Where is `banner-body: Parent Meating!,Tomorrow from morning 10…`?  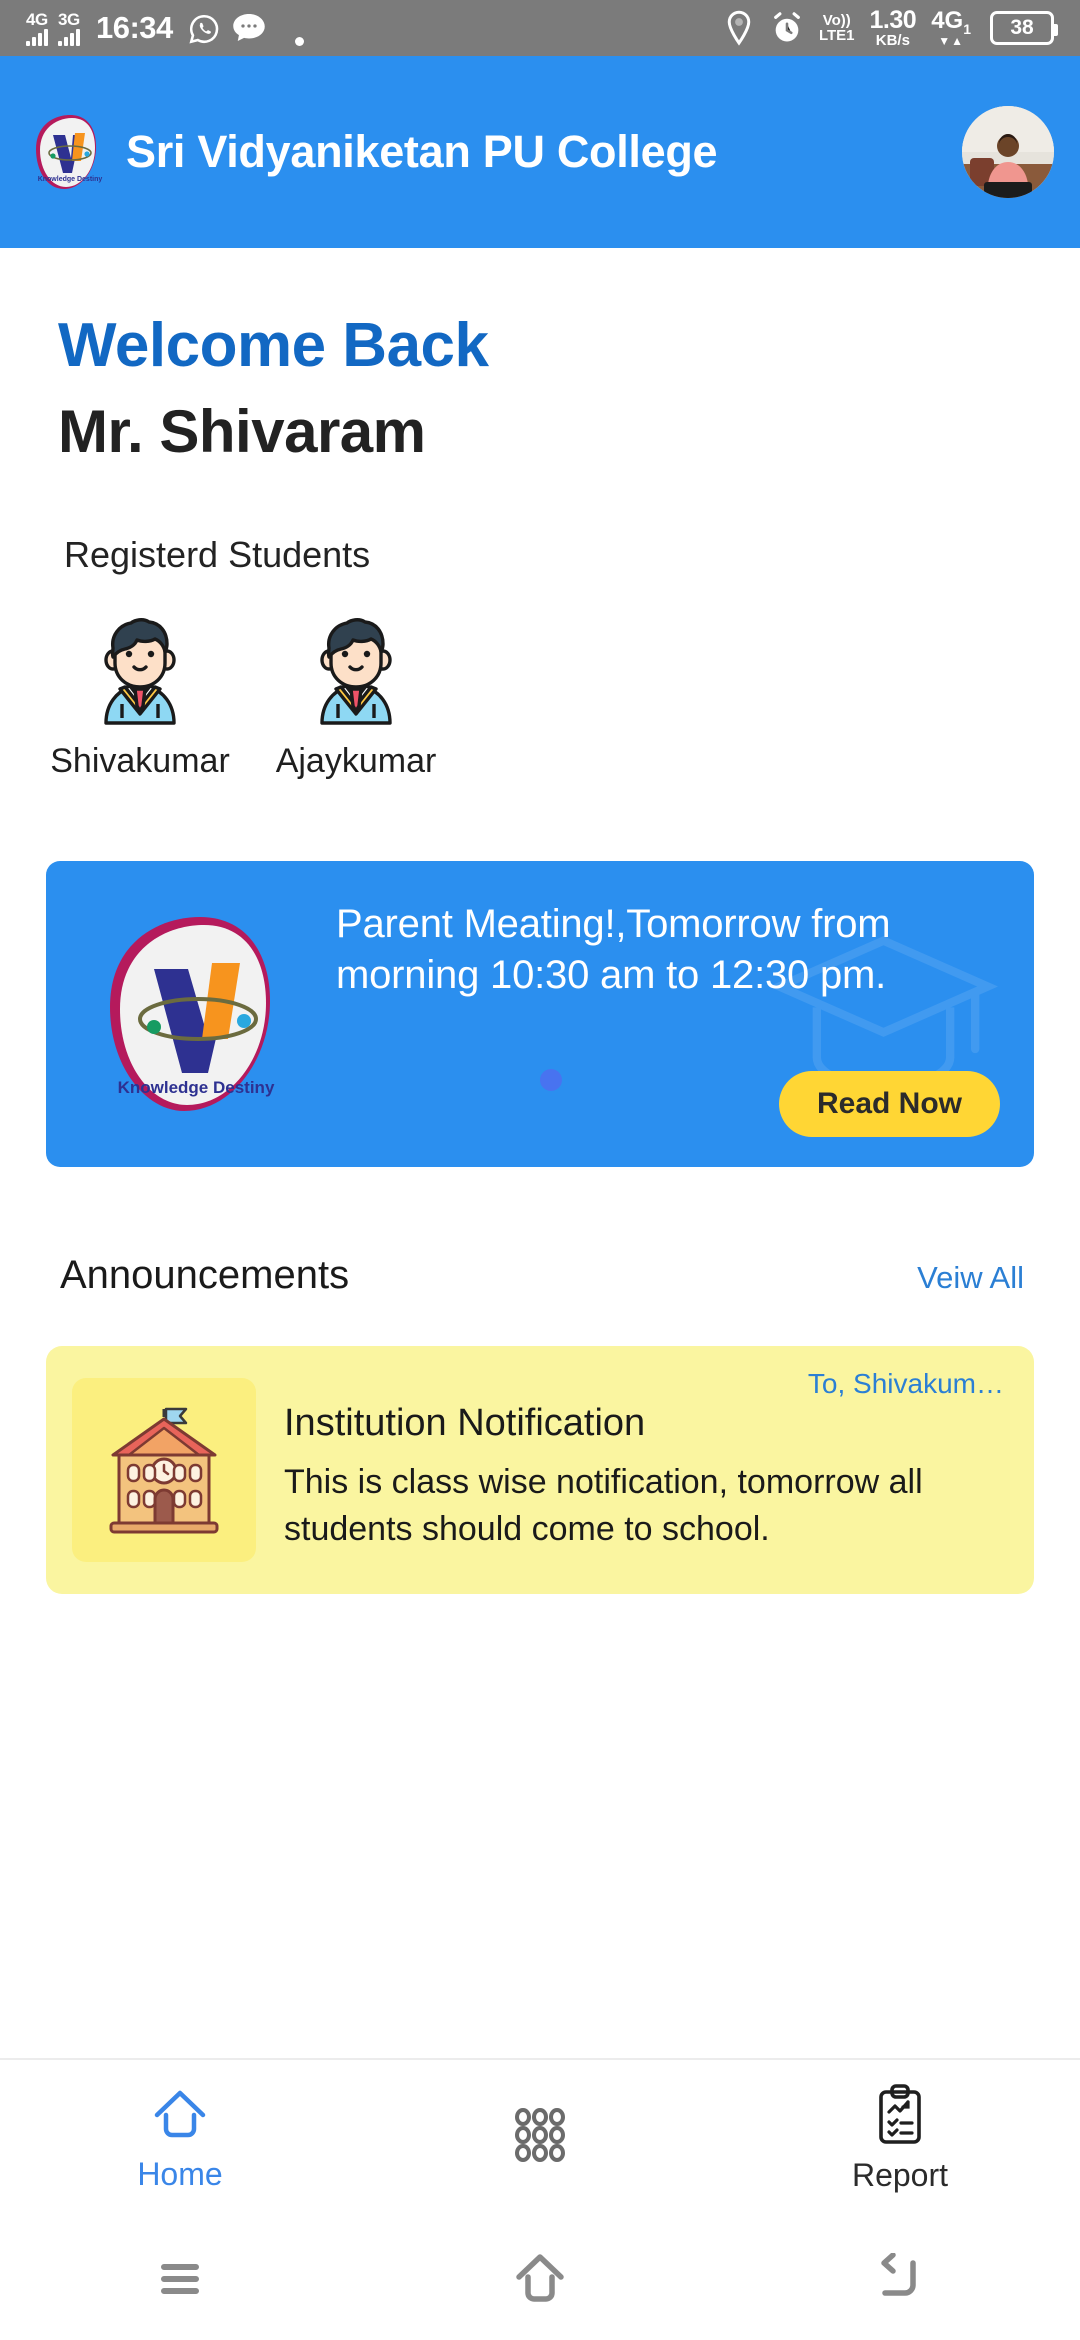
banner-body: Parent Meating!,Tomorrow from morning 10… is located at coordinates (685, 1014).